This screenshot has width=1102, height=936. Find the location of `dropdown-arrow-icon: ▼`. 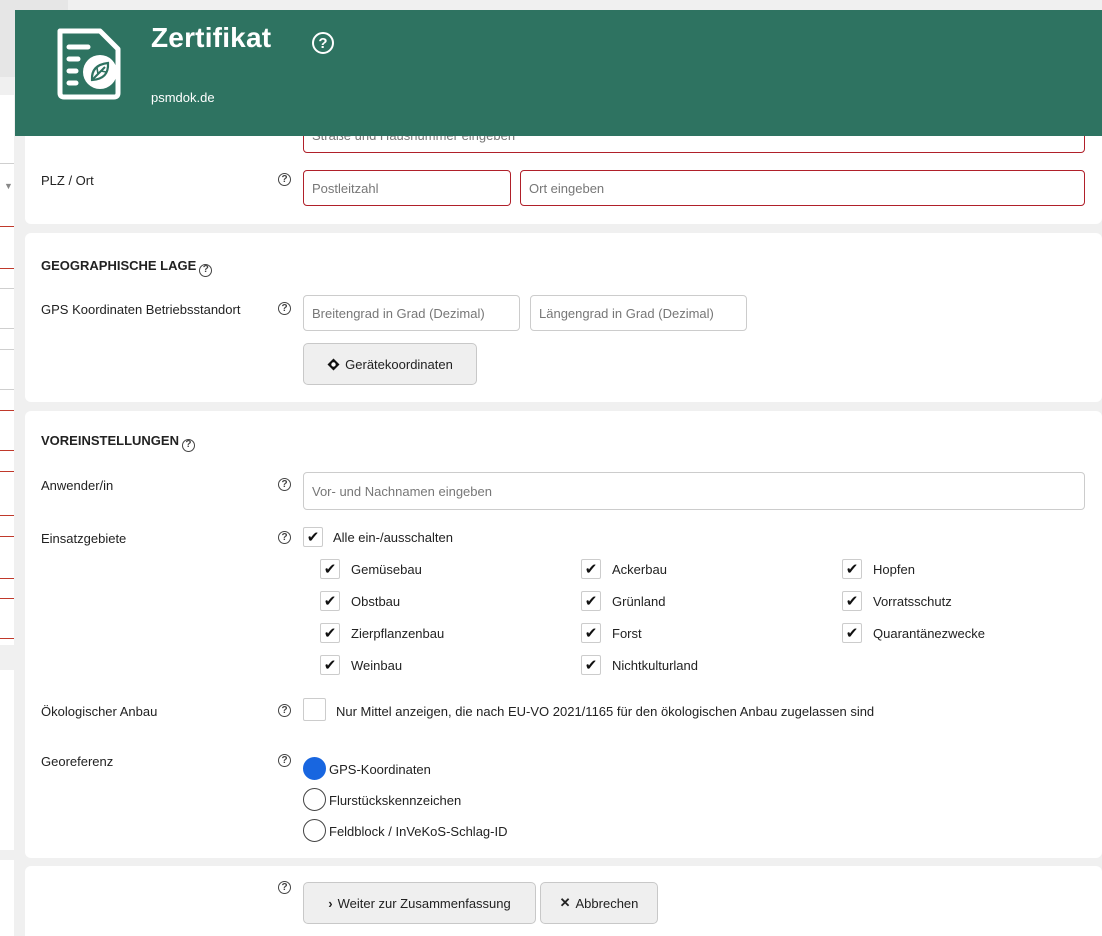

dropdown-arrow-icon: ▼ is located at coordinates (8, 186).